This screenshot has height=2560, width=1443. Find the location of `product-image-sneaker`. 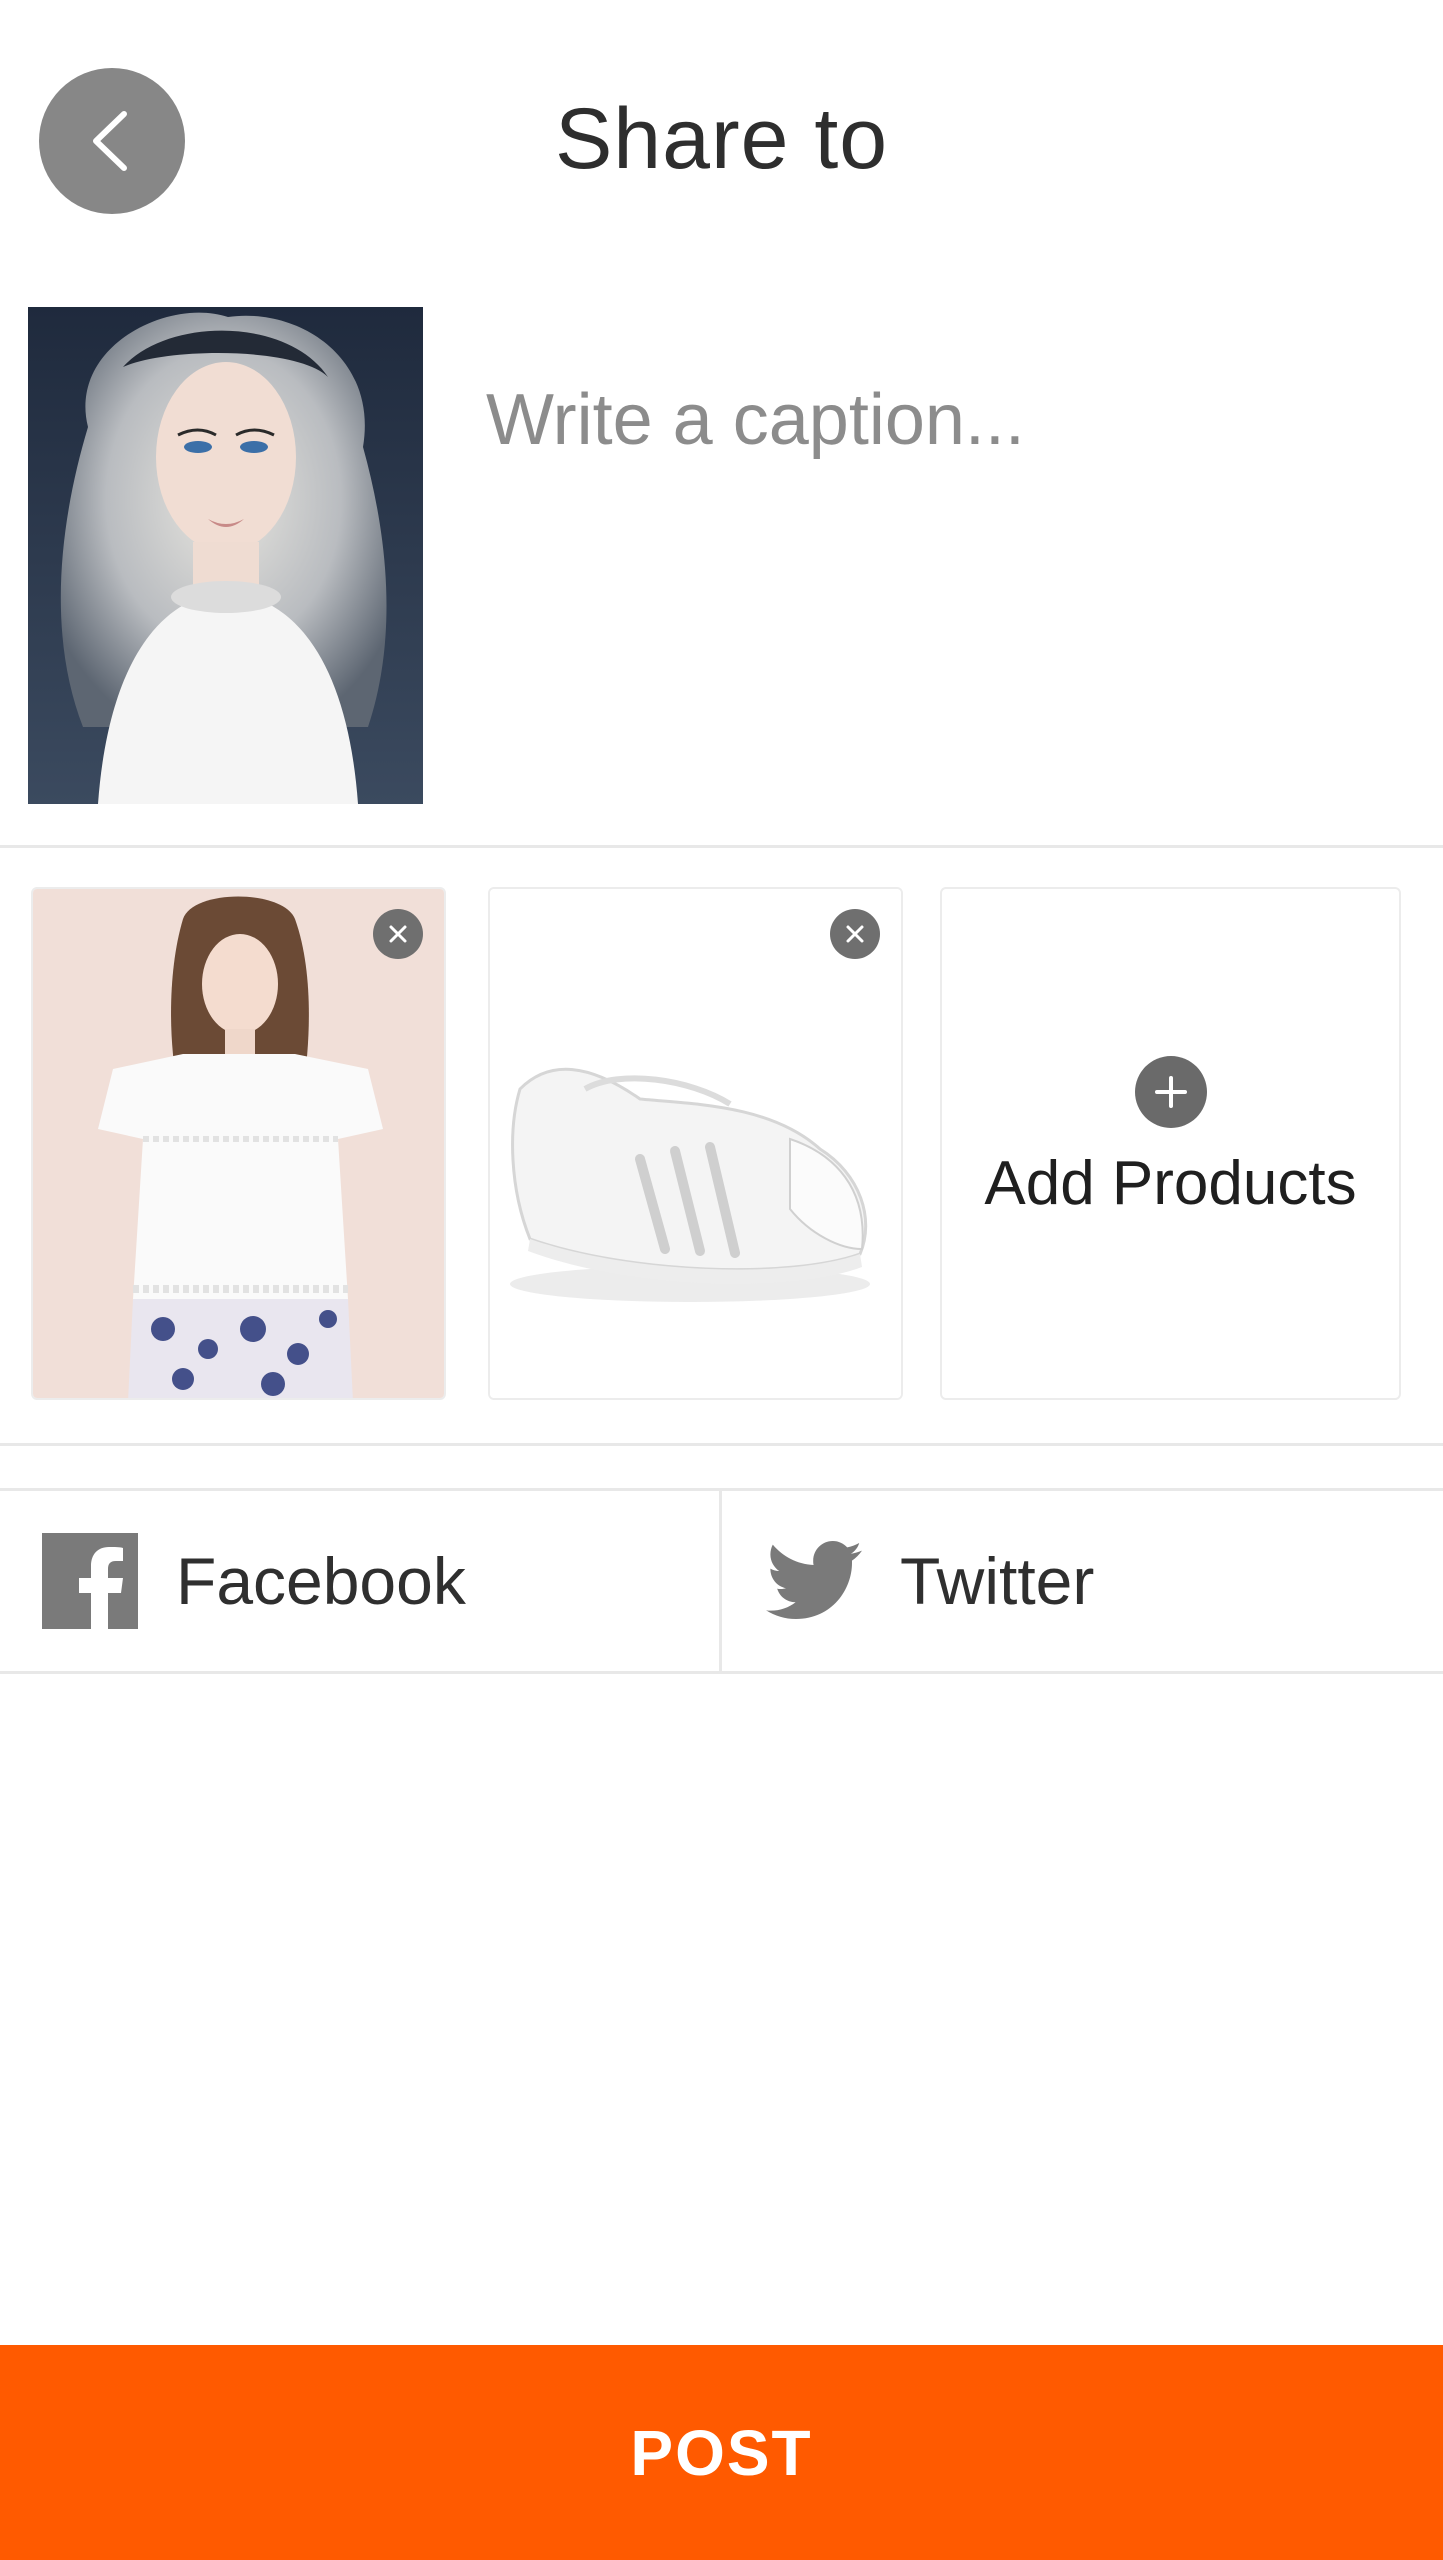

product-image-sneaker is located at coordinates (695, 1143).